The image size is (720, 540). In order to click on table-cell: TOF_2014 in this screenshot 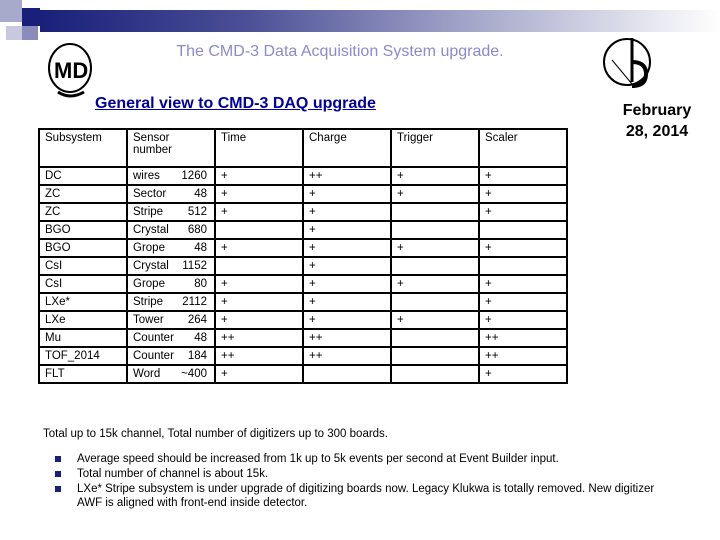, I will do `click(83, 356)`.